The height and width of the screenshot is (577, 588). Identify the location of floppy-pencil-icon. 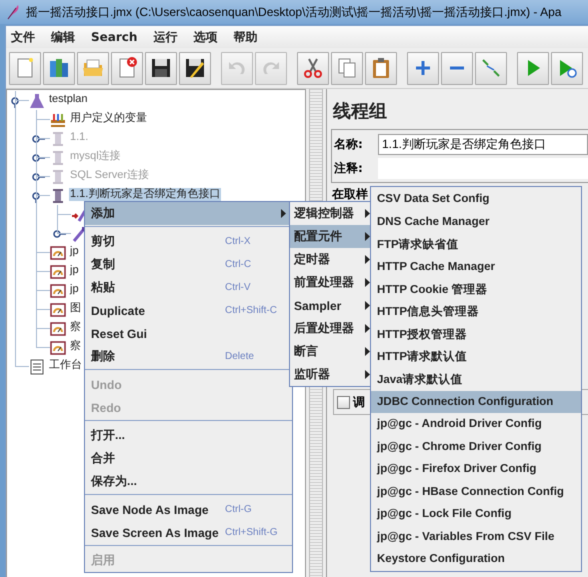
(195, 68).